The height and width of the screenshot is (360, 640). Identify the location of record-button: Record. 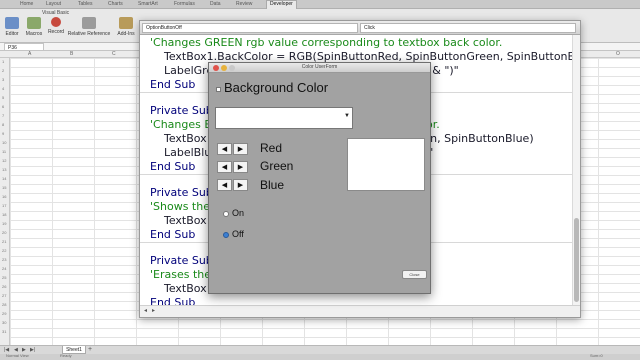
(56, 28).